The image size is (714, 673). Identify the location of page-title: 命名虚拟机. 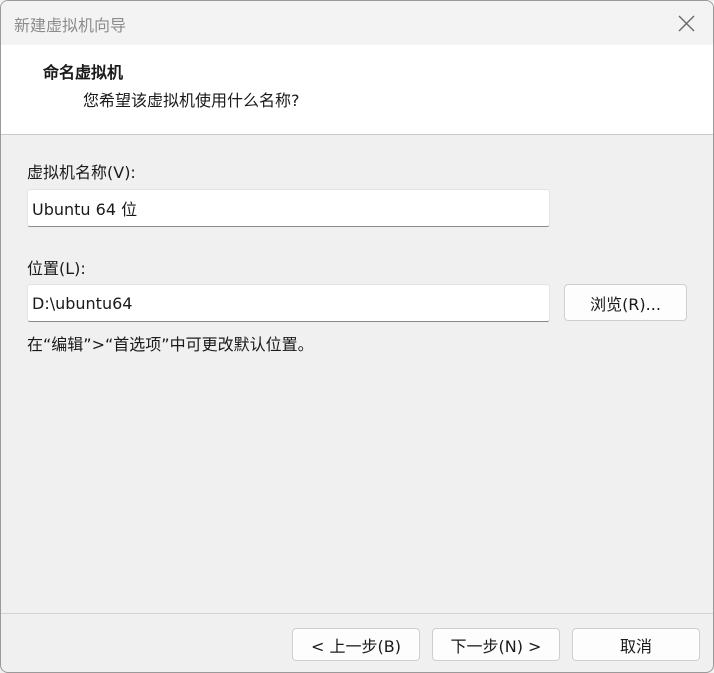
(83, 72).